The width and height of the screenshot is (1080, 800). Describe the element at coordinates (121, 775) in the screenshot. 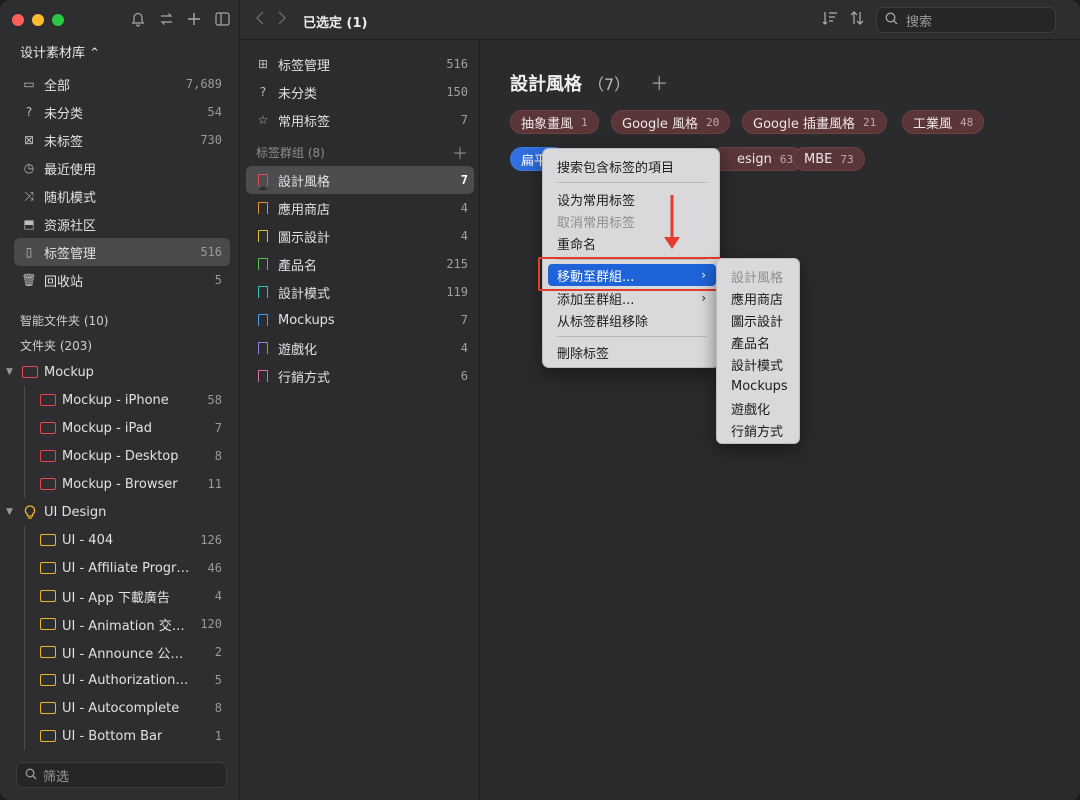

I see `filter-input: 筛选` at that location.